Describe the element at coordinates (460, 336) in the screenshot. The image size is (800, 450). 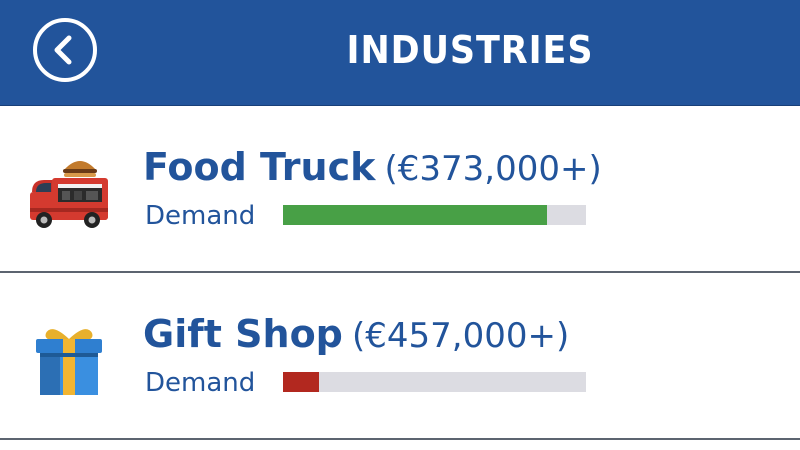
I see `industry-price: (€457,000+)` at that location.